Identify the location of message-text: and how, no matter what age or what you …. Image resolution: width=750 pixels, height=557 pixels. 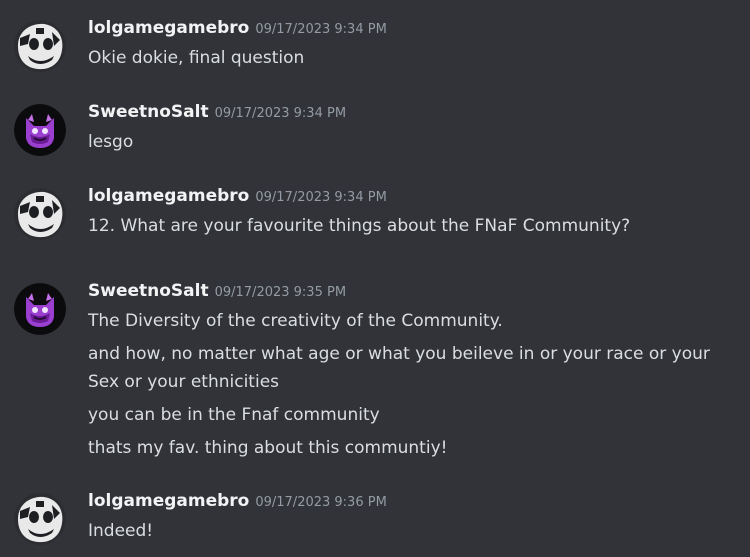
(399, 354).